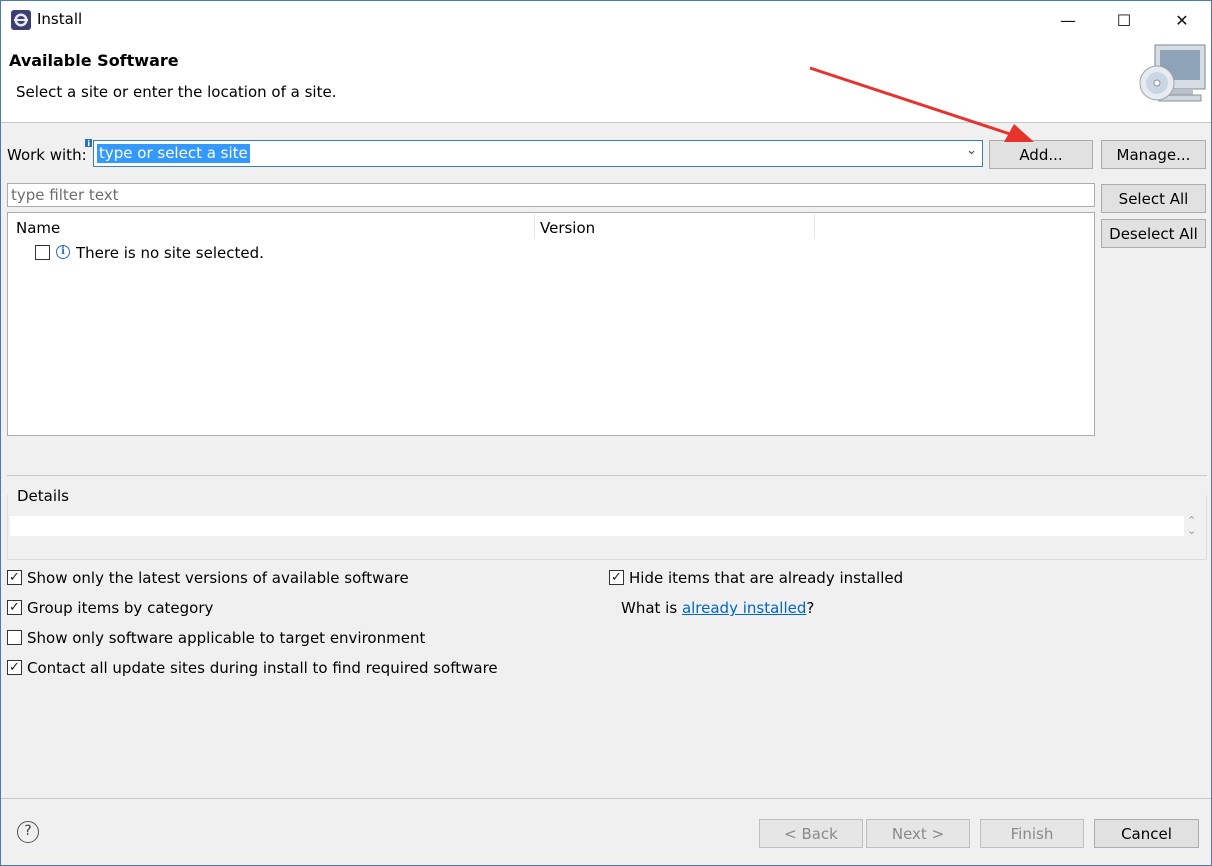 This screenshot has height=866, width=1212. Describe the element at coordinates (14, 637) in the screenshot. I see `checkbox-unchecked-icon` at that location.